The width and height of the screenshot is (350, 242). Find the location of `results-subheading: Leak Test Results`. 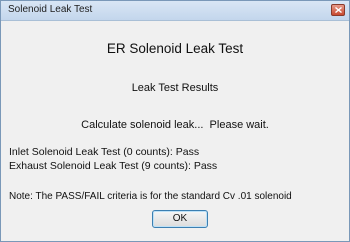

results-subheading: Leak Test Results is located at coordinates (175, 88).